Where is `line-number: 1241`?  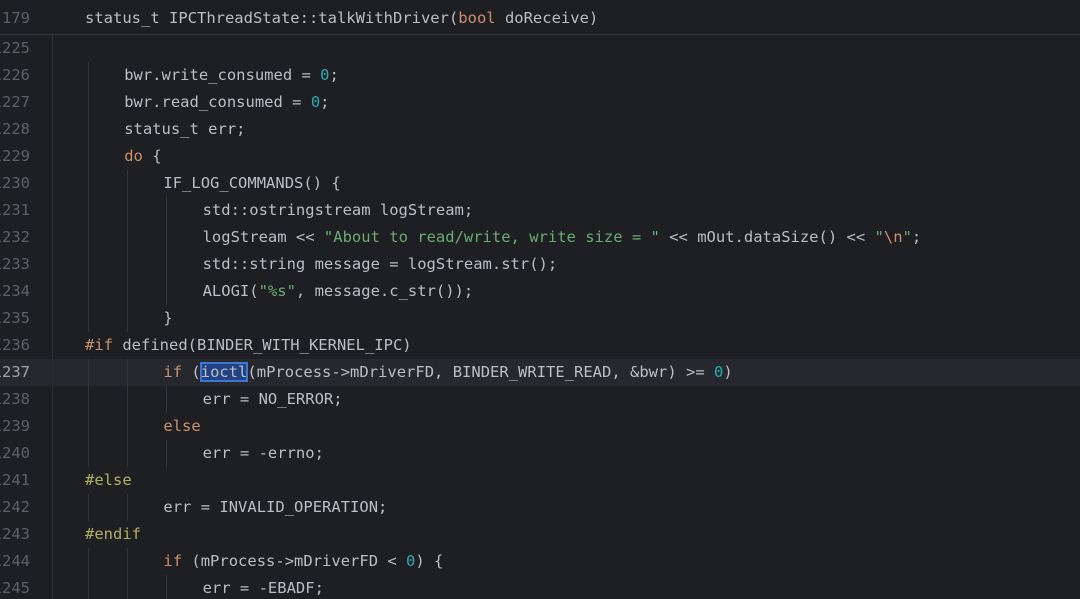
line-number: 1241 is located at coordinates (15, 480).